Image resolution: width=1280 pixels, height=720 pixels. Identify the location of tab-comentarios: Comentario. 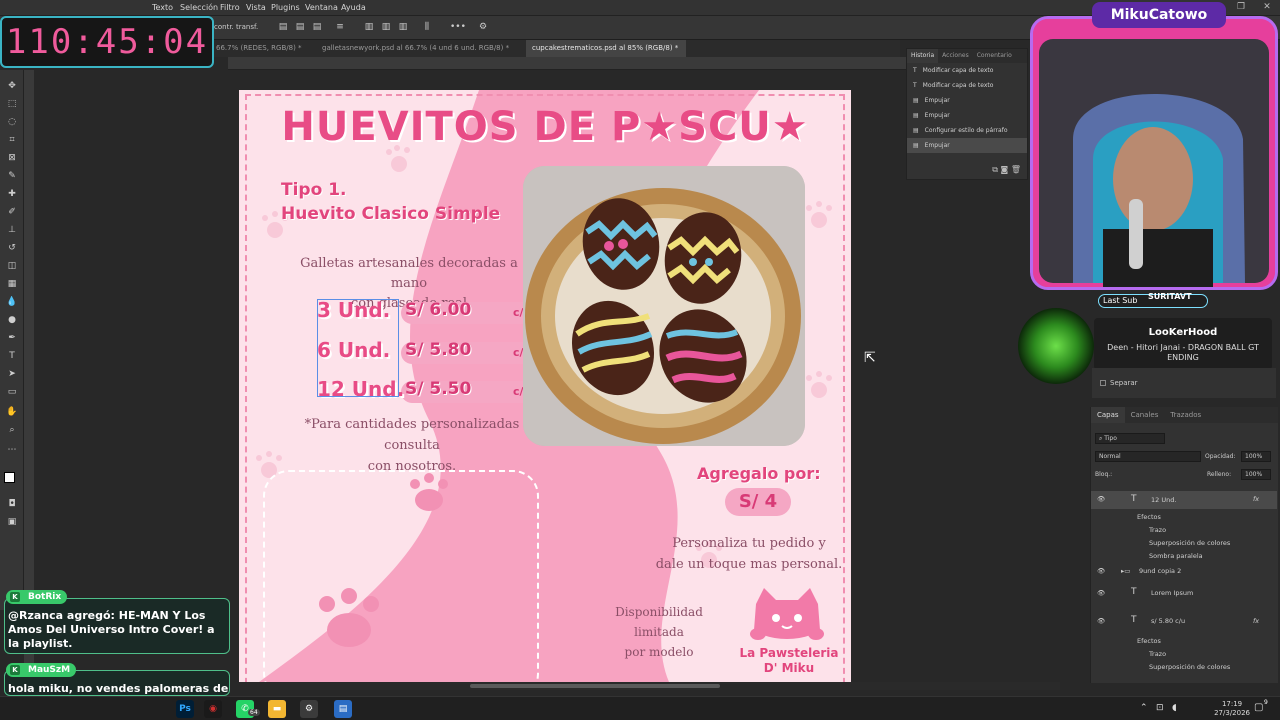
(994, 56).